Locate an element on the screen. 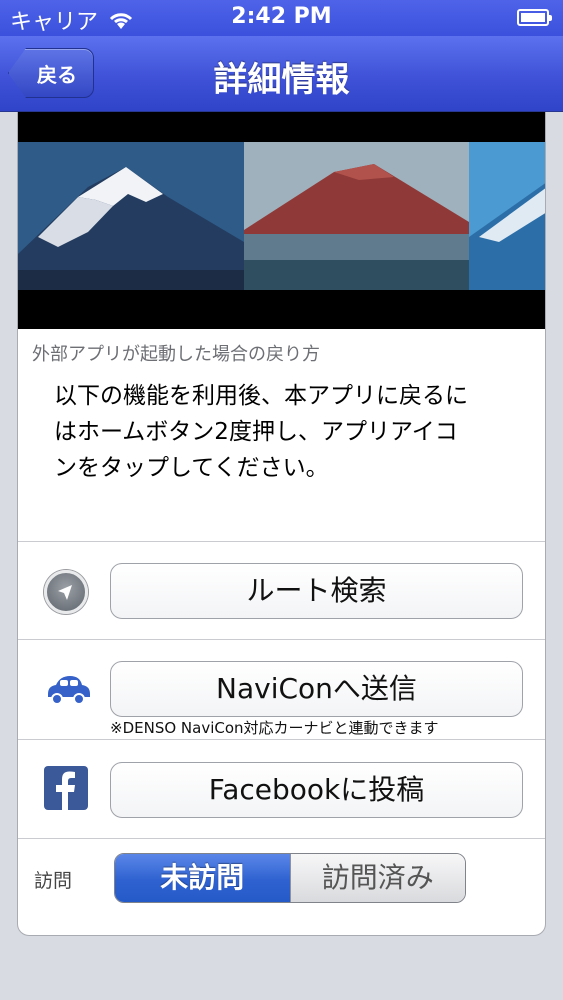 The height and width of the screenshot is (1000, 563). visit-label: 訪問 is located at coordinates (53, 881).